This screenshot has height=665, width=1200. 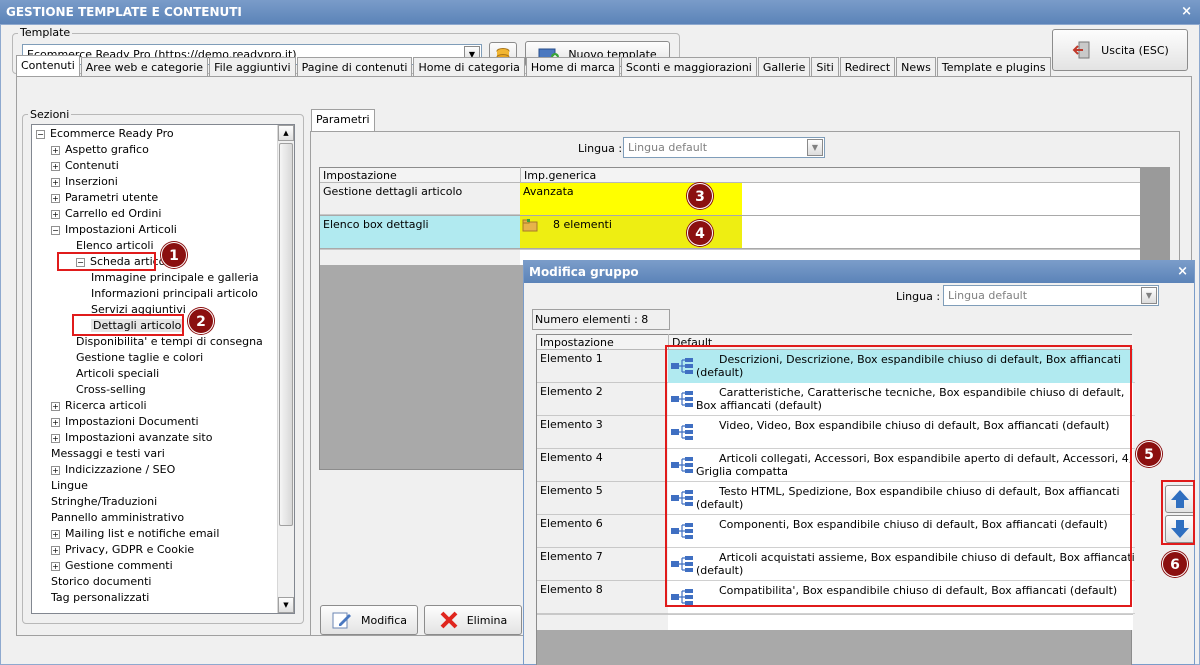 What do you see at coordinates (688, 67) in the screenshot?
I see `tab-sconti: Sconti e maggiorazioni` at bounding box center [688, 67].